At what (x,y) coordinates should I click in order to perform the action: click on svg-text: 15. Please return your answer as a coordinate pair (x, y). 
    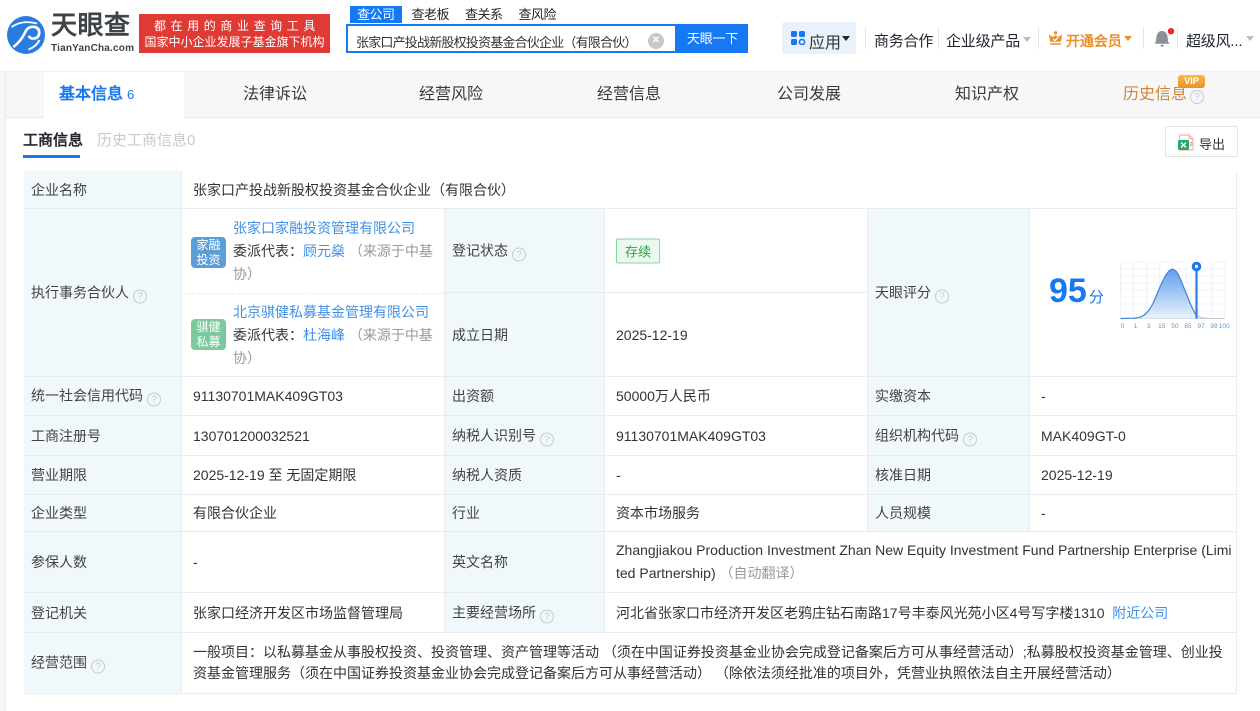
    Looking at the image, I should click on (1162, 326).